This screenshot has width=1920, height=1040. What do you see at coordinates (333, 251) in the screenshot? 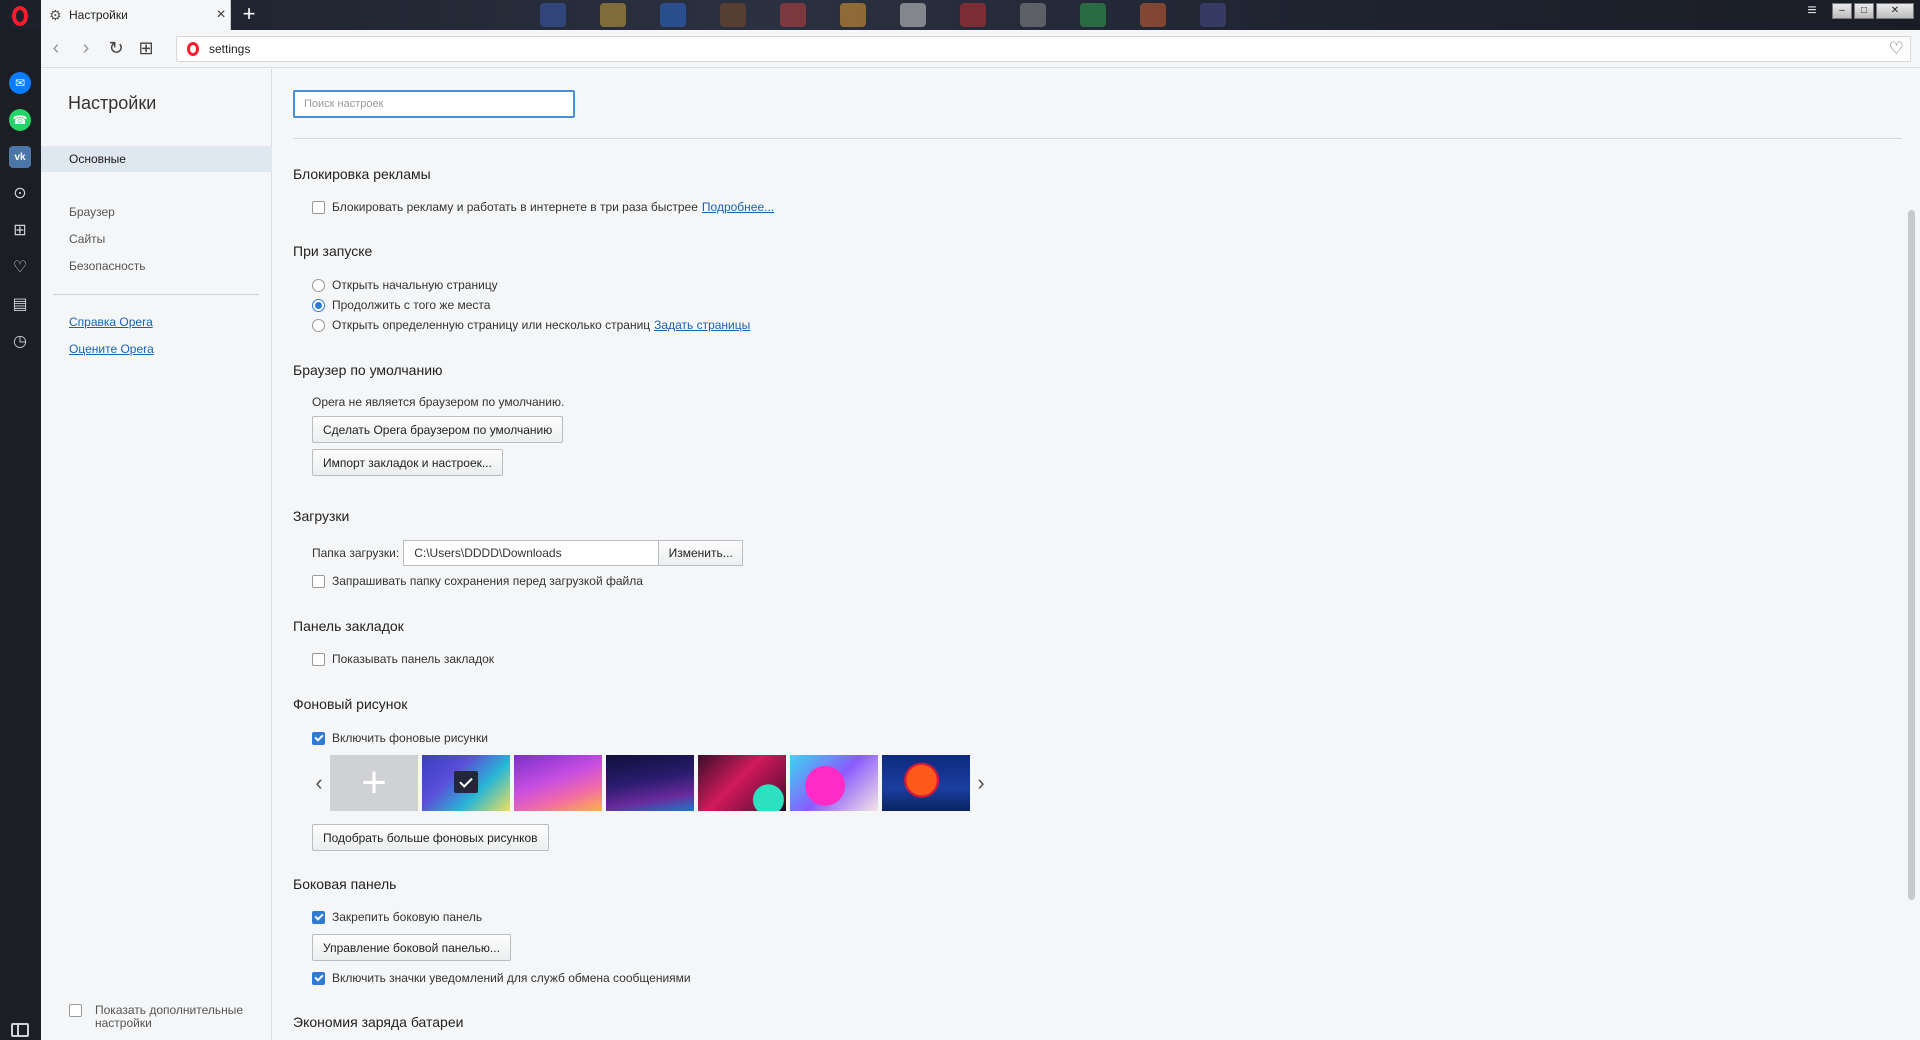
I see `section-title-startup: При запуске` at bounding box center [333, 251].